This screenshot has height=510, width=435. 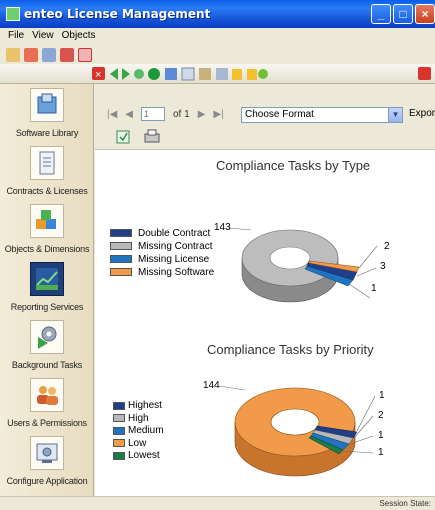 What do you see at coordinates (112, 114) in the screenshot?
I see `first-page-icon: |◀` at bounding box center [112, 114].